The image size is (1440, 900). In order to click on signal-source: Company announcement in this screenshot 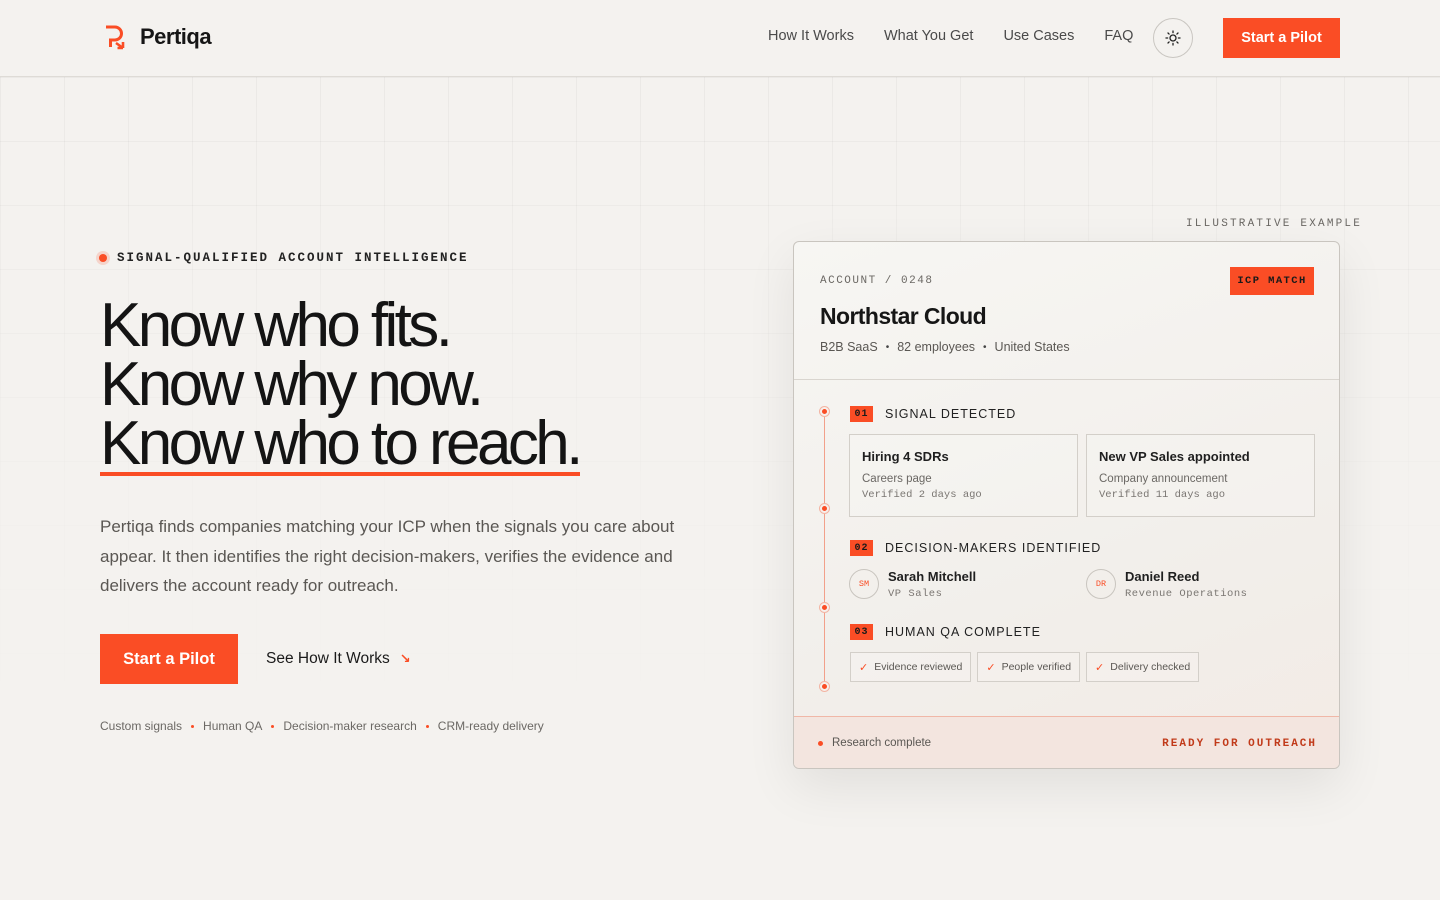, I will do `click(1163, 479)`.